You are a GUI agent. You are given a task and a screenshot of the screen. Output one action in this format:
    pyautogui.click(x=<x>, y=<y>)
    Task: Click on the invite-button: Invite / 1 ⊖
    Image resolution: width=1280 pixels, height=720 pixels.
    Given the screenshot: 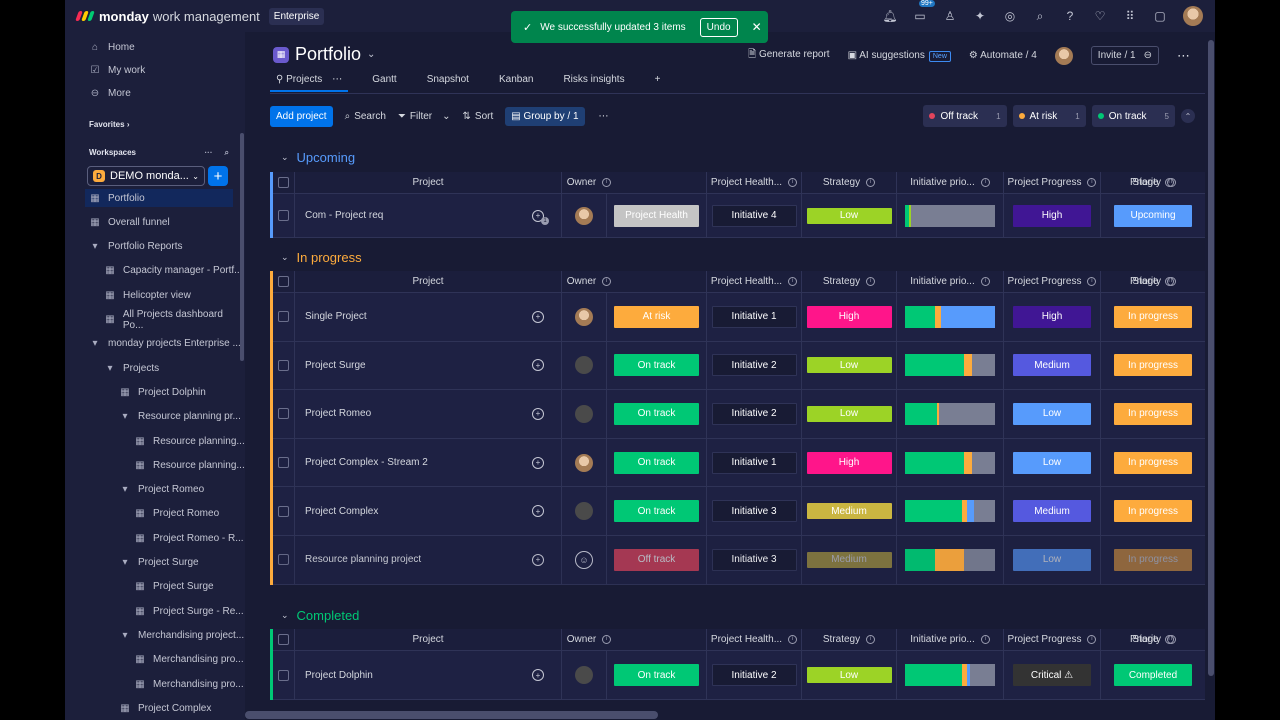 What is the action you would take?
    pyautogui.click(x=1124, y=55)
    